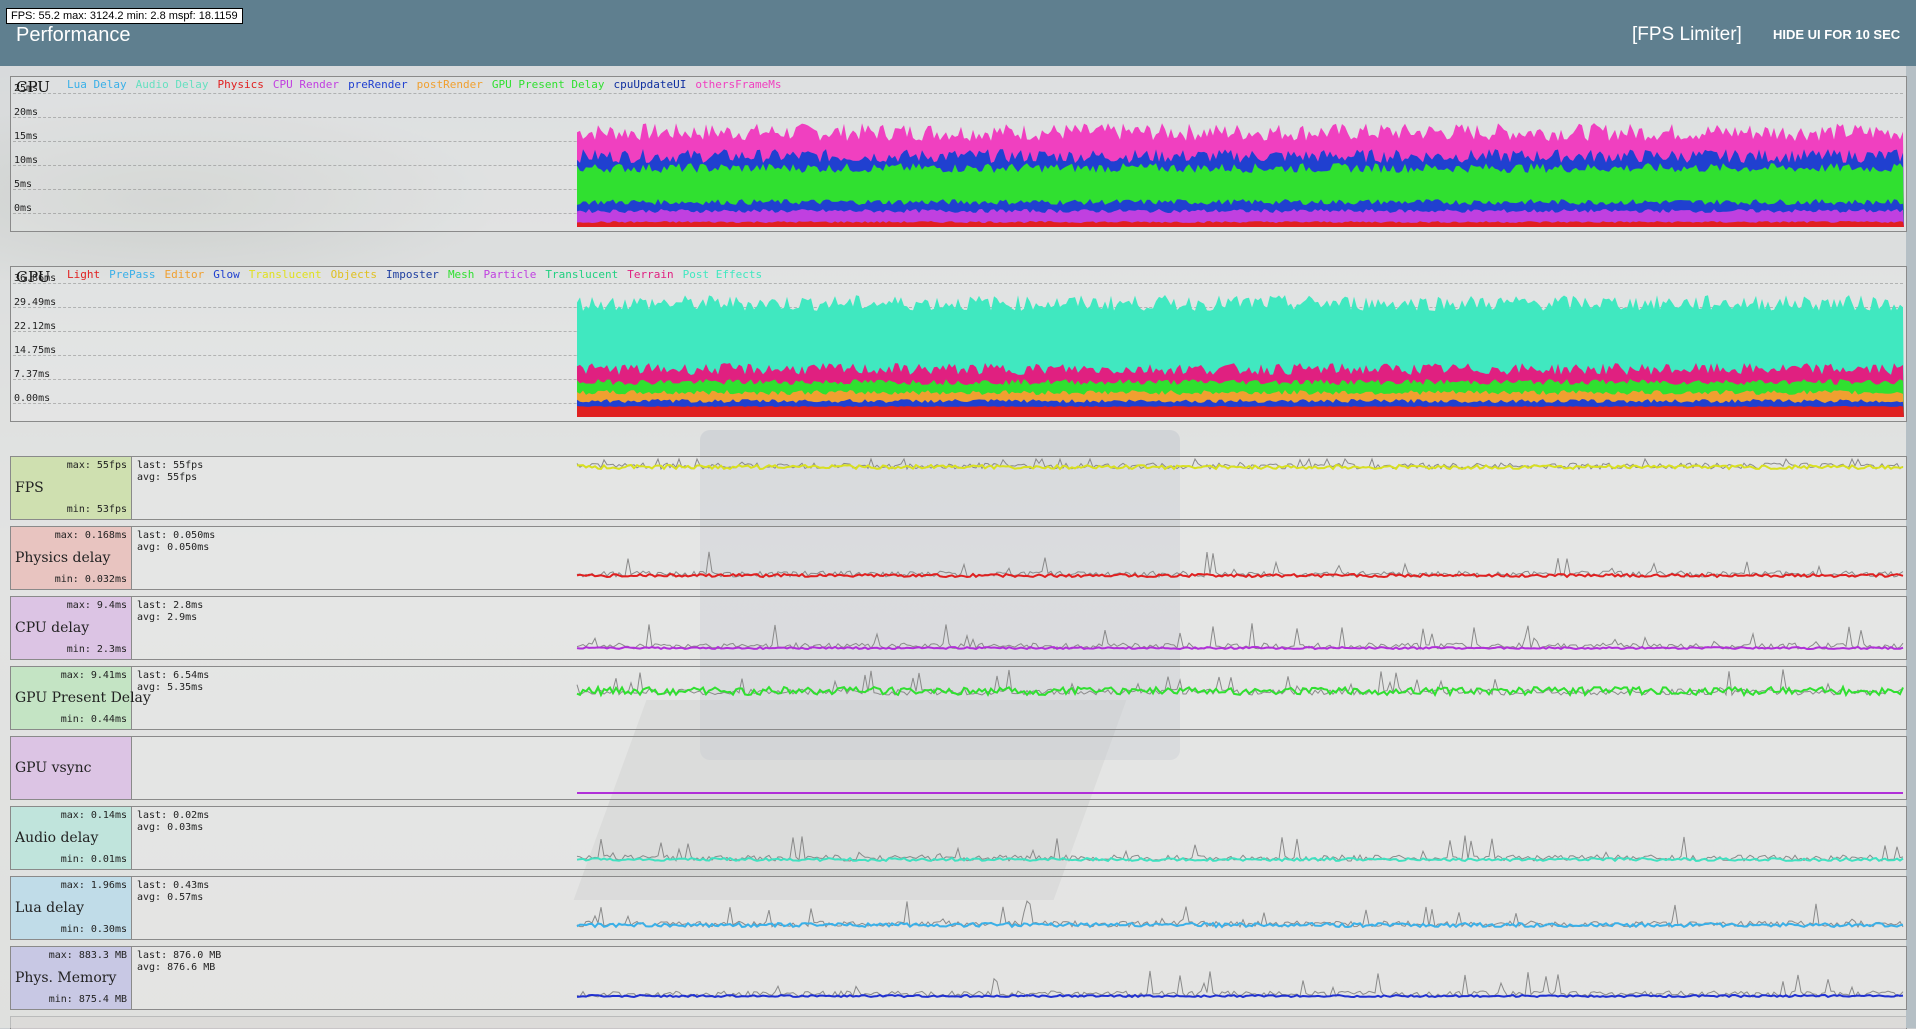 This screenshot has width=1916, height=1029. Describe the element at coordinates (1911, 547) in the screenshot. I see `panel-scrollbar` at that location.